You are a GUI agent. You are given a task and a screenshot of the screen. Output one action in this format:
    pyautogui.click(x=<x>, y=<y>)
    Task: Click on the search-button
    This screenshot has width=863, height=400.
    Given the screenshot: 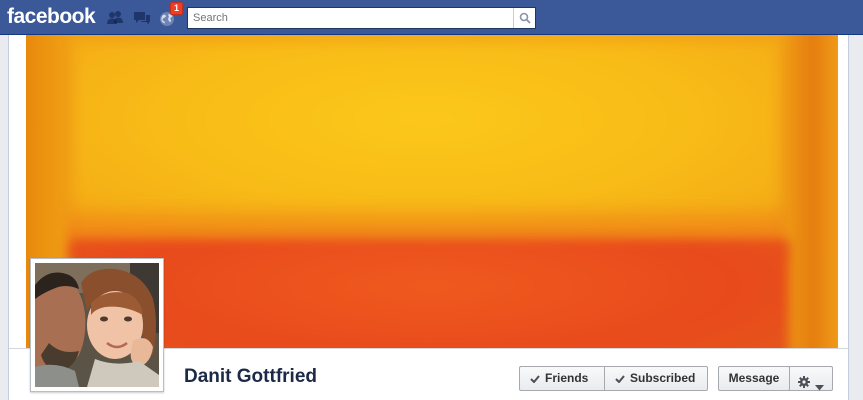 What is the action you would take?
    pyautogui.click(x=524, y=18)
    